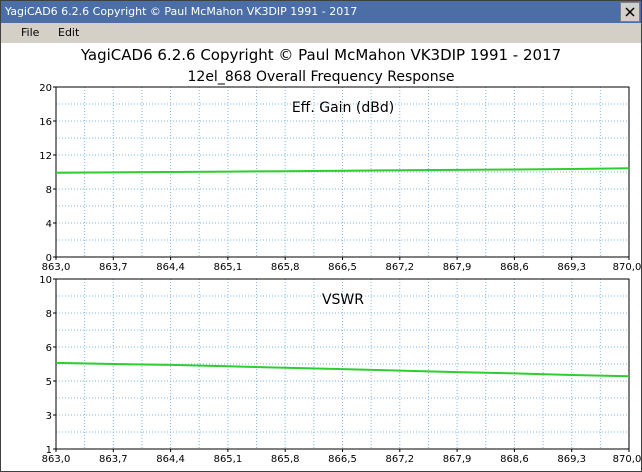 The width and height of the screenshot is (642, 472). Describe the element at coordinates (343, 108) in the screenshot. I see `chart-title: Eff. Gain (dBd)` at that location.